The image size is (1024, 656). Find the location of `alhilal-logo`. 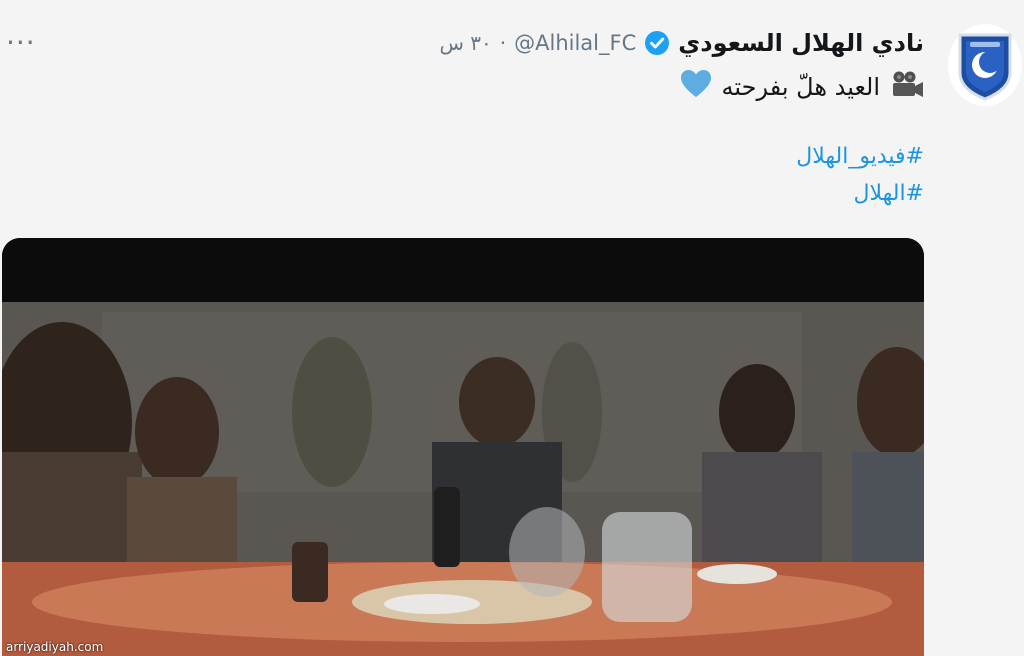

alhilal-logo is located at coordinates (985, 67).